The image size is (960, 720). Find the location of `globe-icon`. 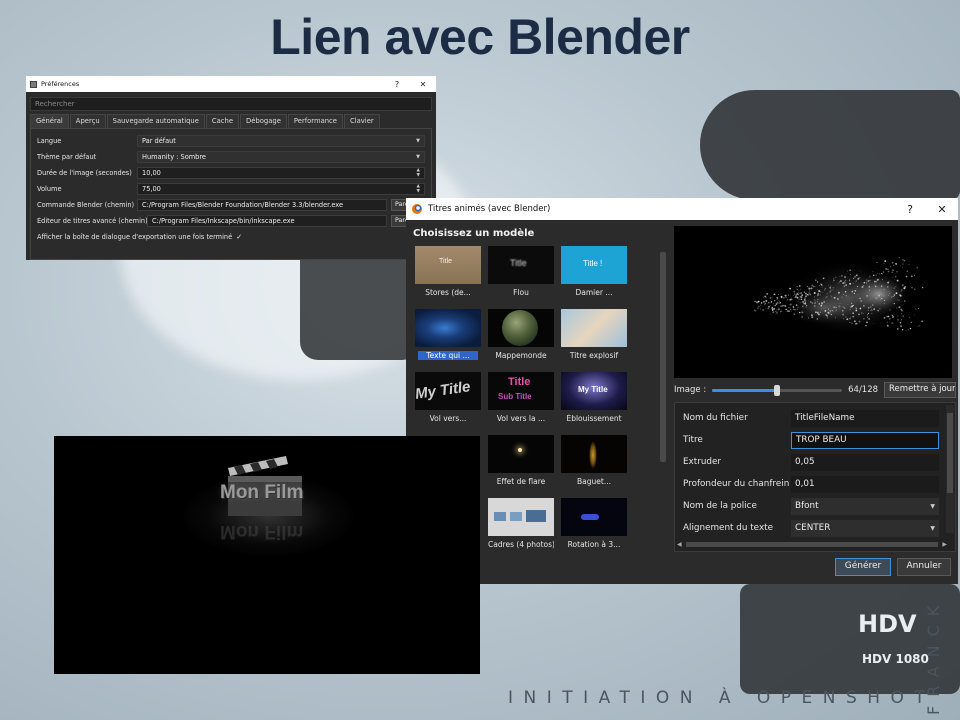

globe-icon is located at coordinates (520, 328).